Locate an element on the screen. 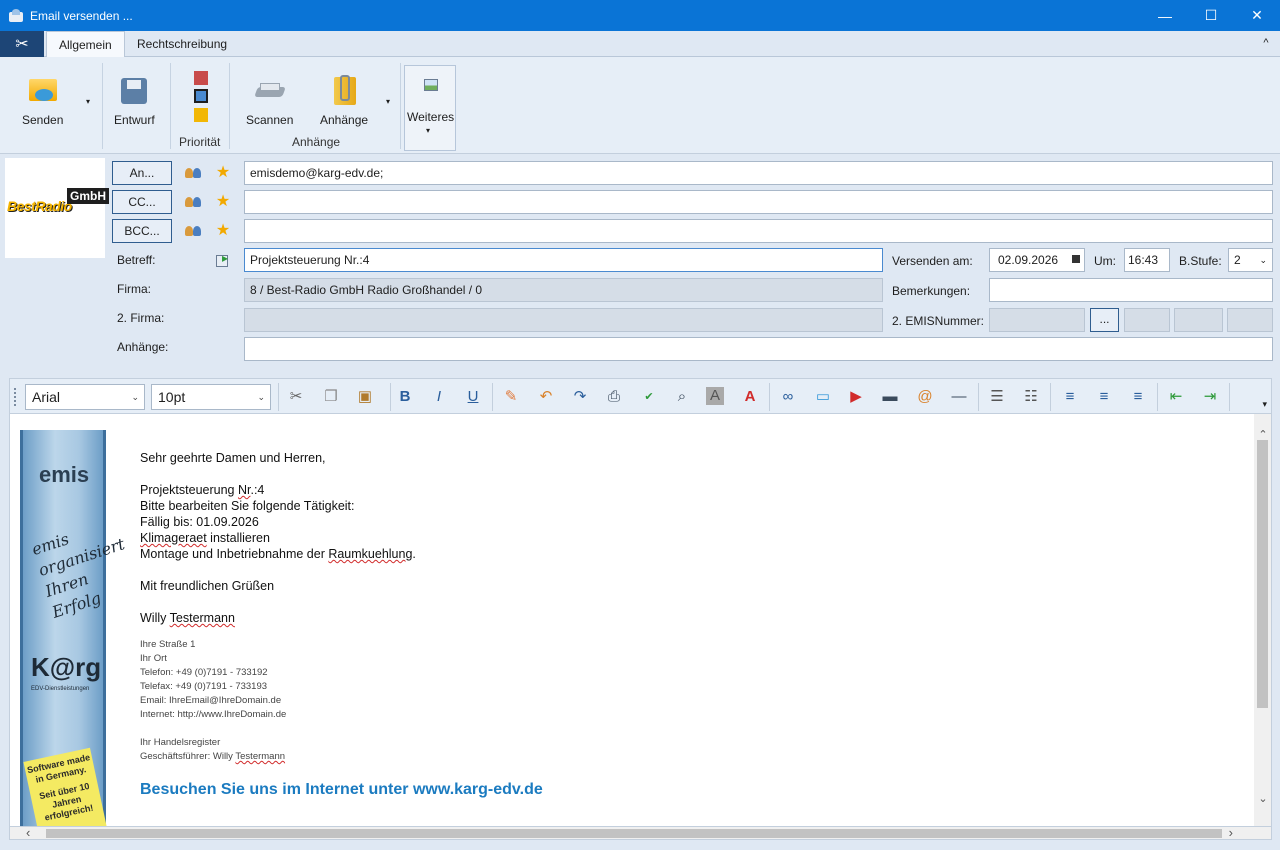  table-icon: ▬ is located at coordinates (890, 397).